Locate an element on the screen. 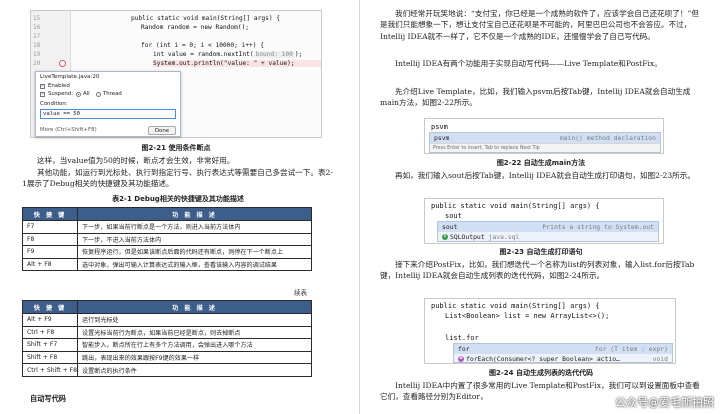 The width and height of the screenshot is (720, 414). line-number: 17 is located at coordinates (37, 36).